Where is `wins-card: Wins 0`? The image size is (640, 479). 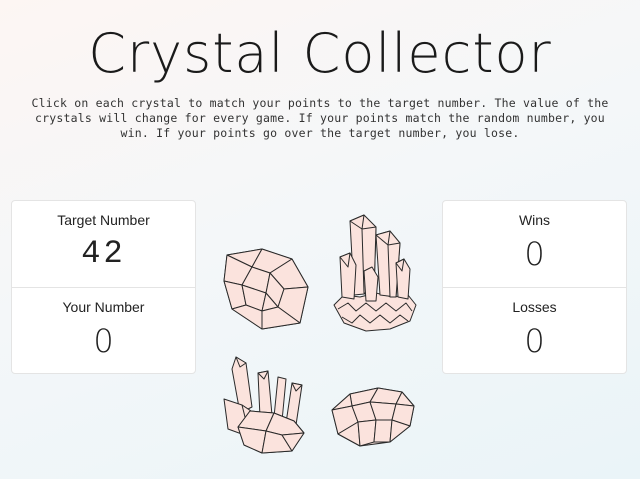
wins-card: Wins 0 is located at coordinates (534, 244).